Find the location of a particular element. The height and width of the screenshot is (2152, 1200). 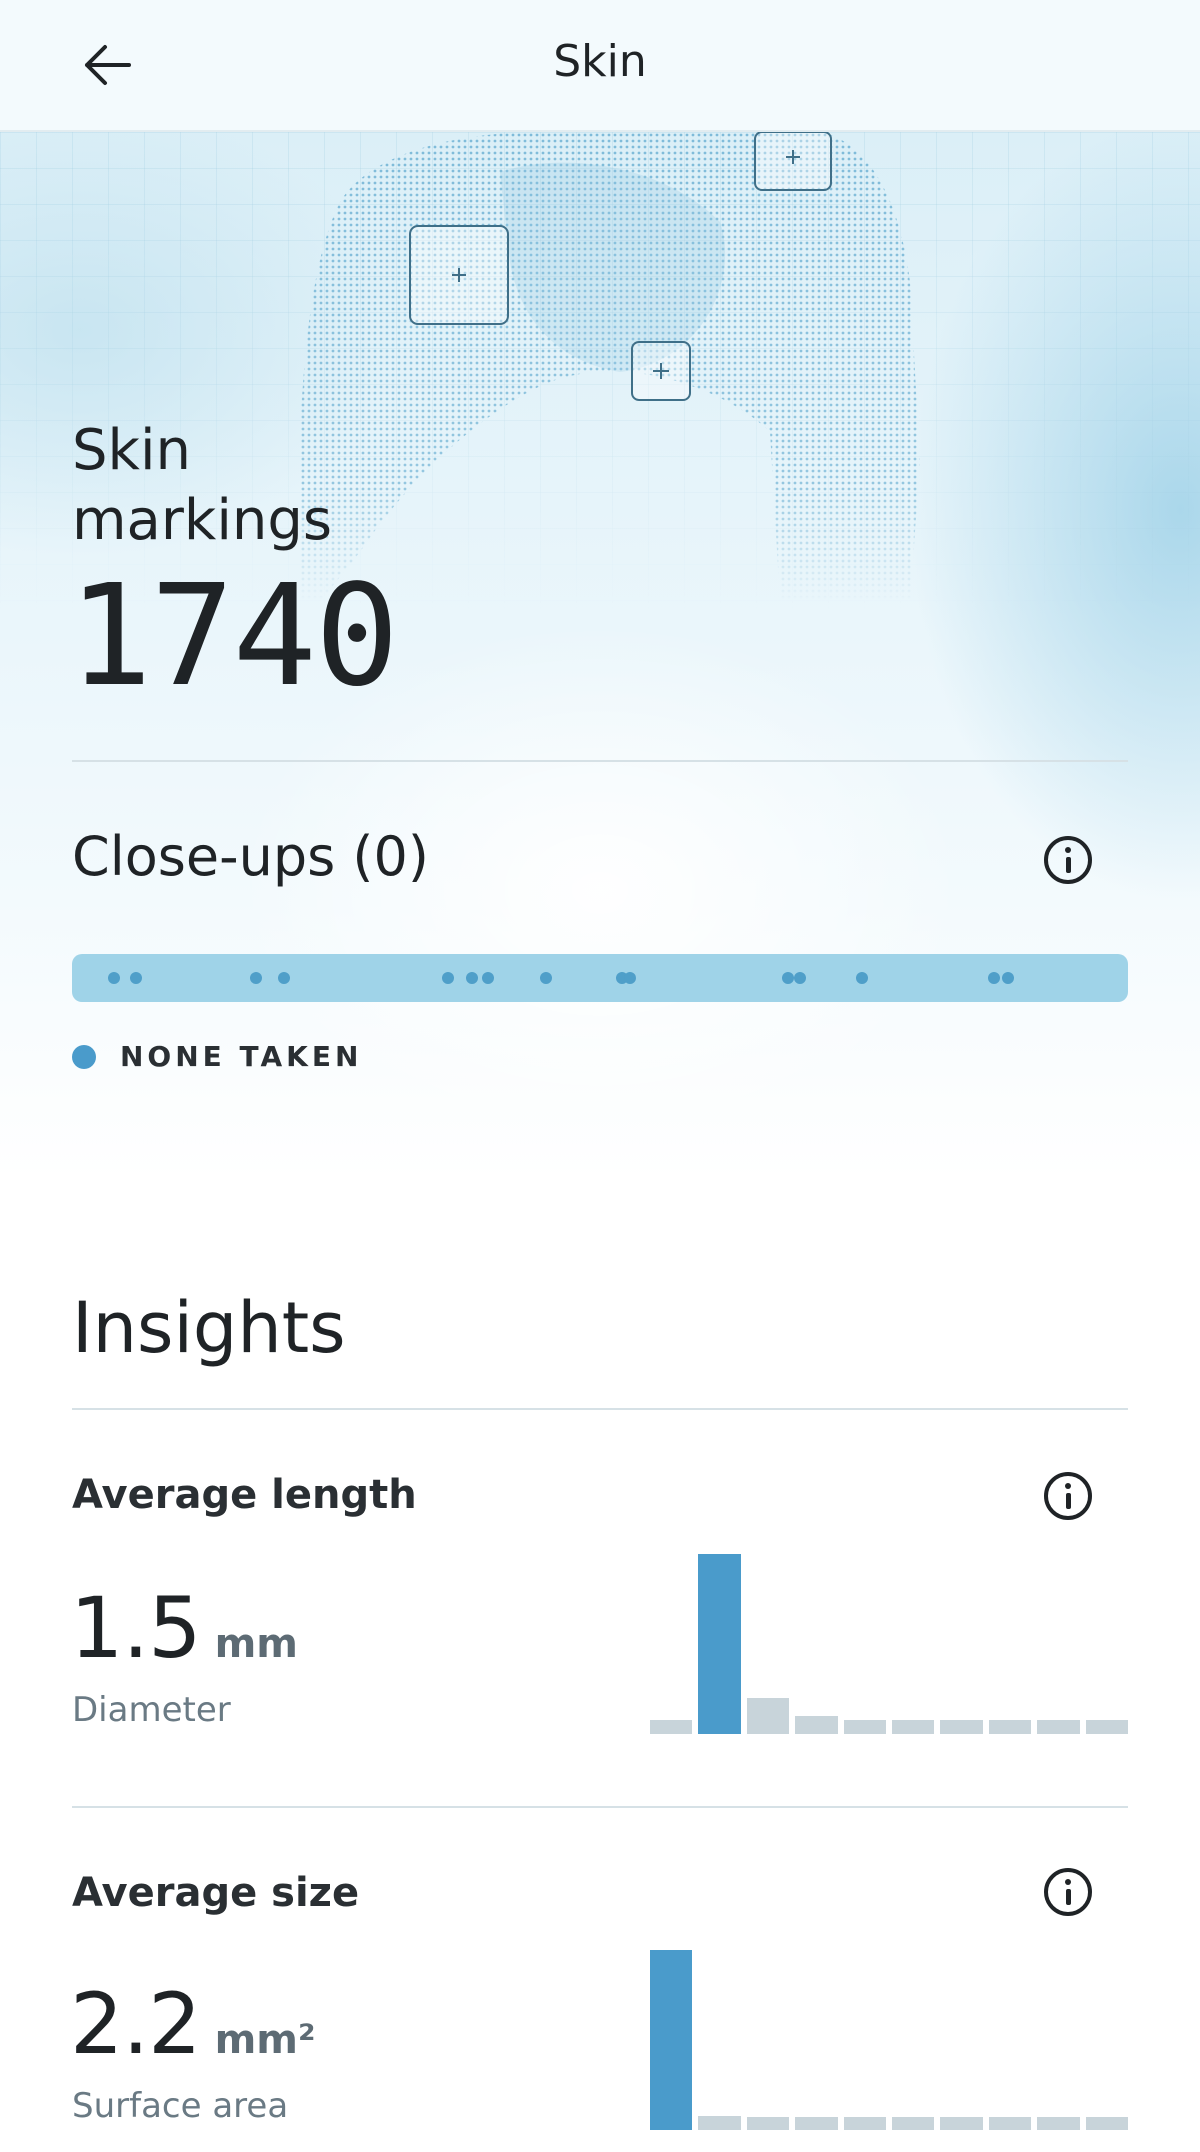

page-title: Skin is located at coordinates (600, 61).